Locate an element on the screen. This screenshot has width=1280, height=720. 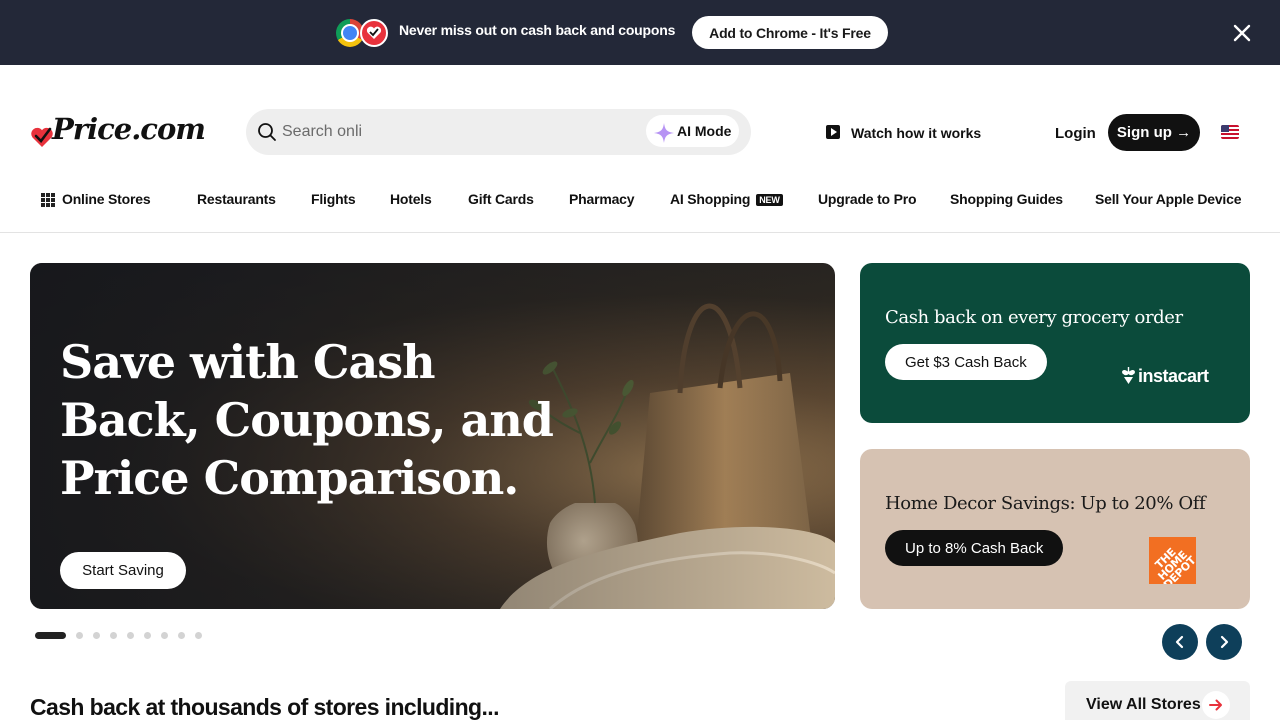
instacart-wordmark: instacart is located at coordinates (1173, 376).